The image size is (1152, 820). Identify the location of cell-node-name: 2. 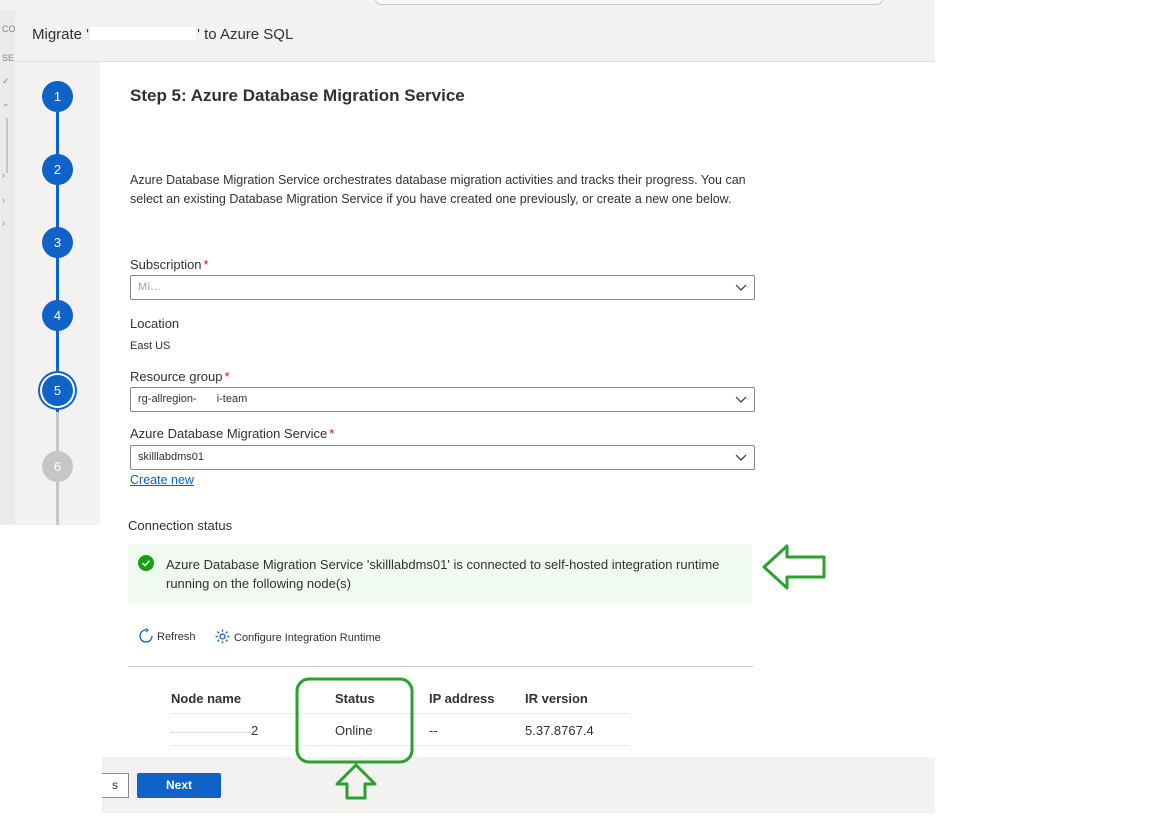
(255, 730).